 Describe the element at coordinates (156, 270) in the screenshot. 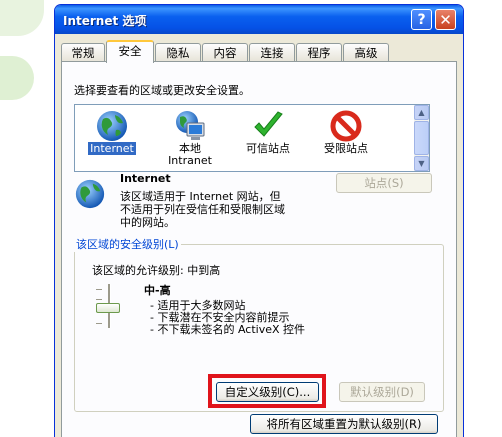

I see `allowed-levels-text: 该区域的允许级别: 中到高` at that location.